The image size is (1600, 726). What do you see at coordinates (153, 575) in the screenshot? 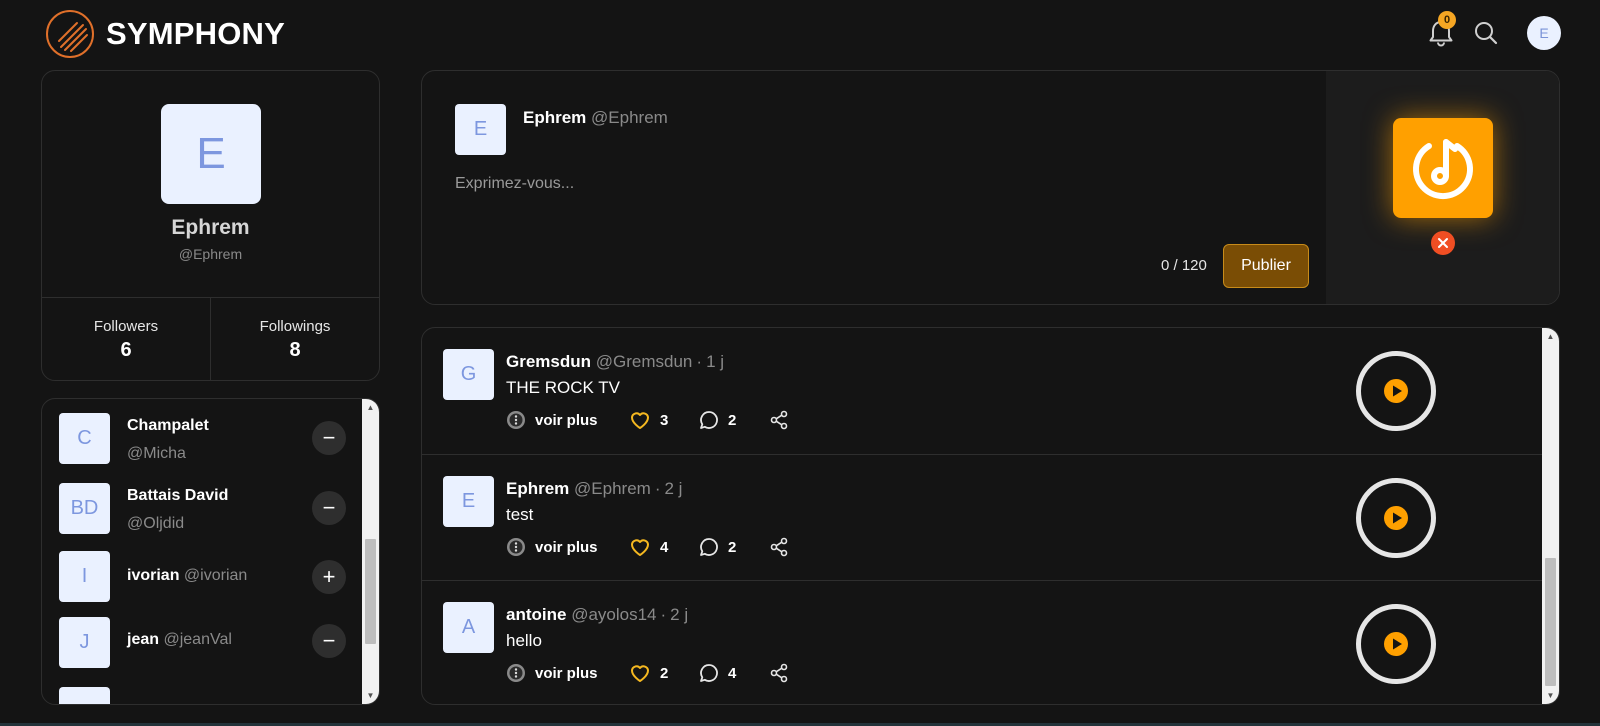
I see `follow-name-text: ivorian` at bounding box center [153, 575].